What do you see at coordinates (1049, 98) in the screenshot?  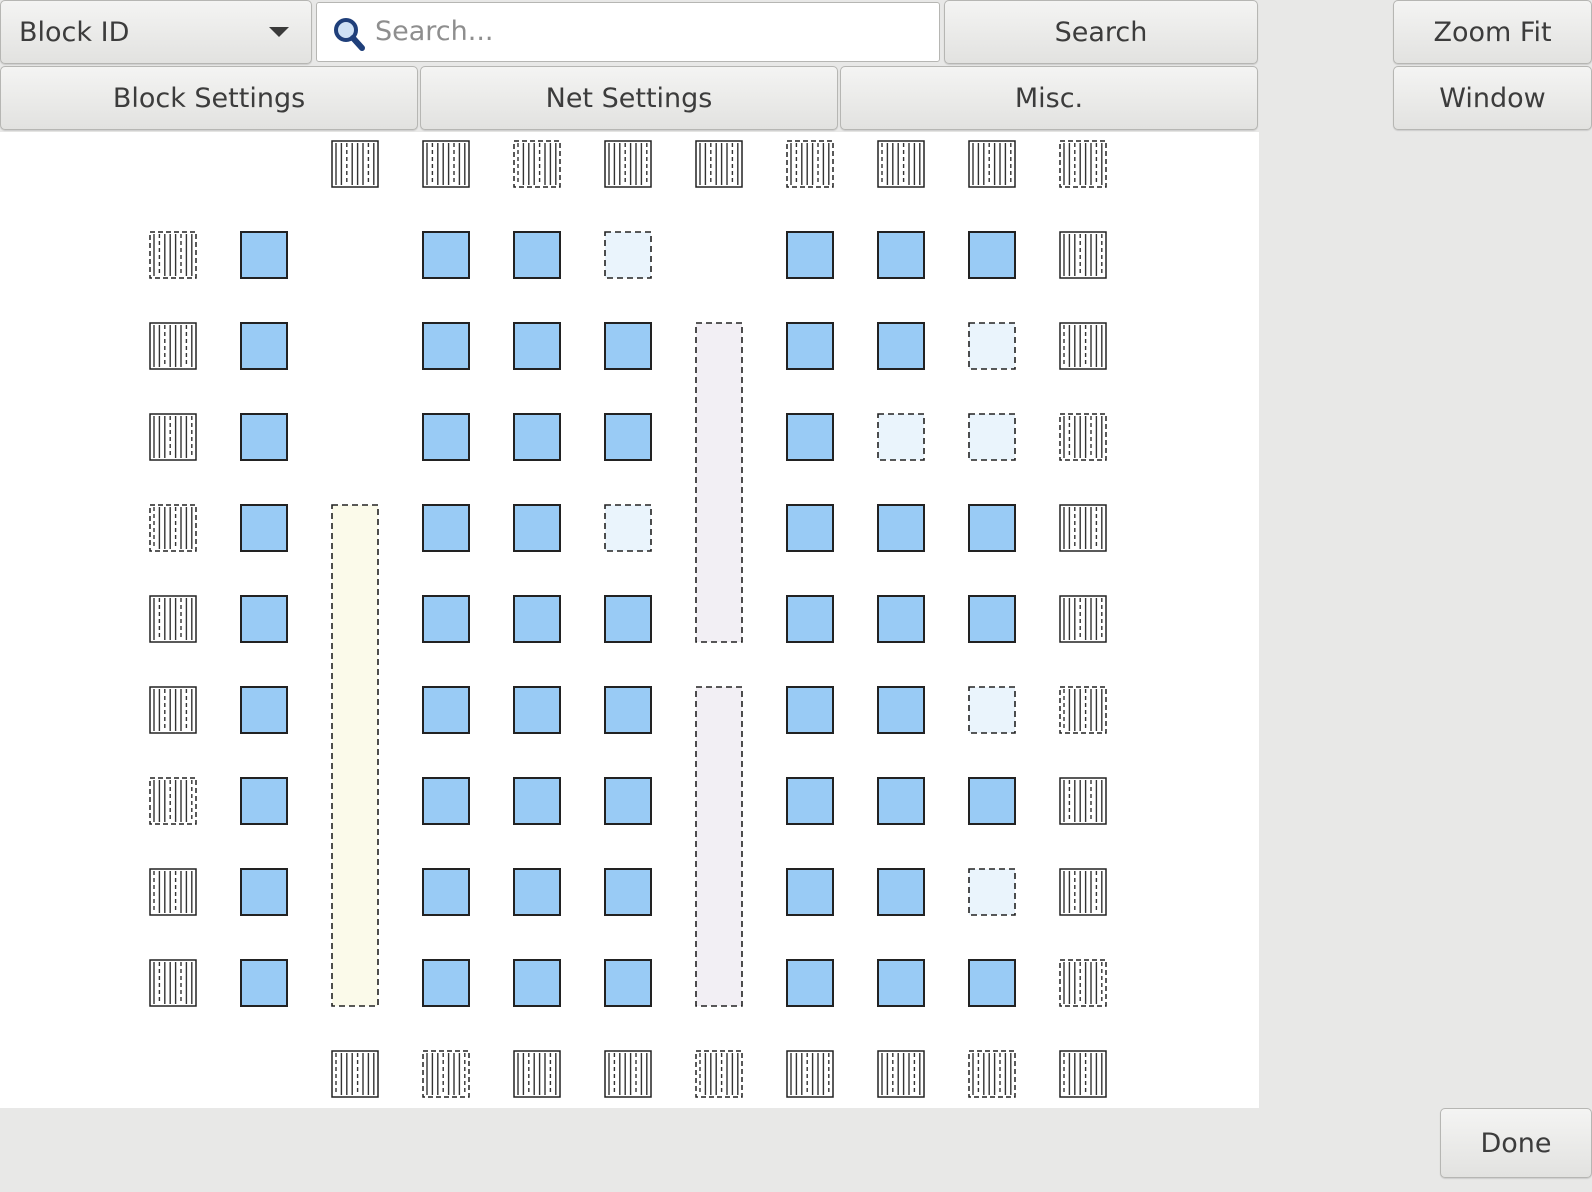 I see `tab-misc: Misc.` at bounding box center [1049, 98].